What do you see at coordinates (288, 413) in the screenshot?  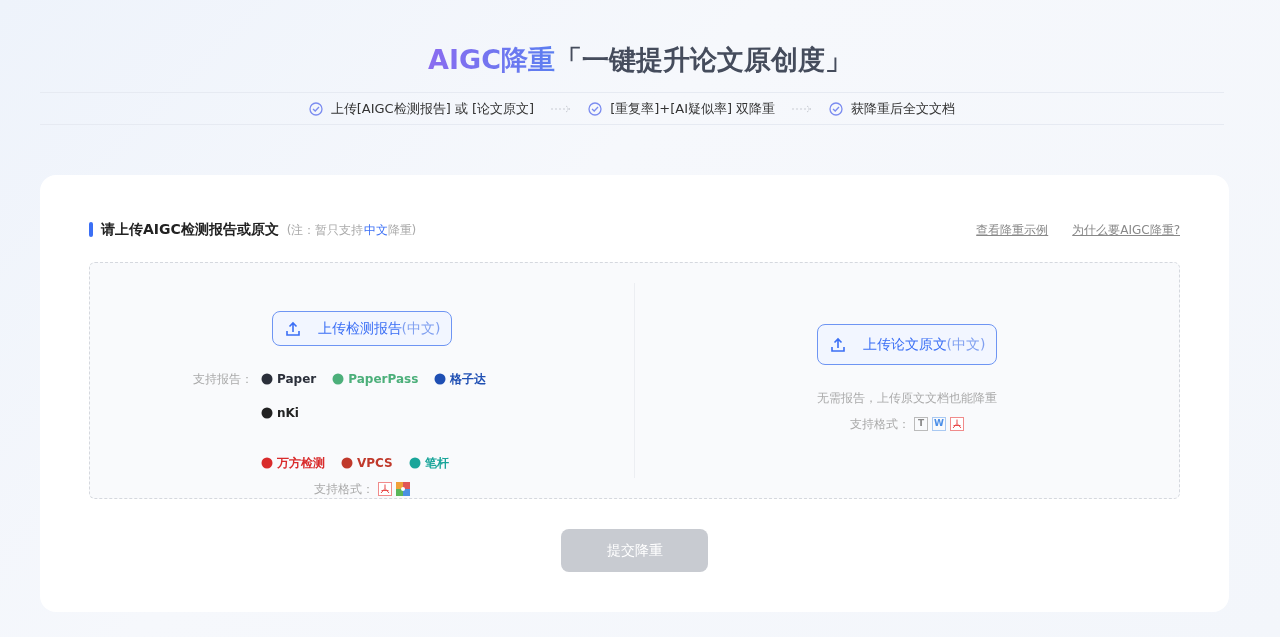 I see `logo-text: nKi` at bounding box center [288, 413].